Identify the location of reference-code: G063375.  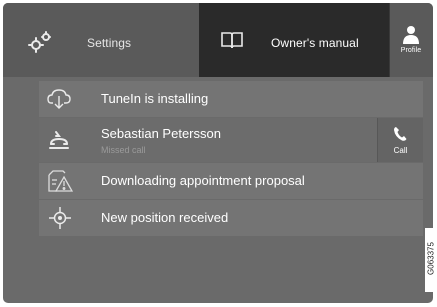
(431, 260).